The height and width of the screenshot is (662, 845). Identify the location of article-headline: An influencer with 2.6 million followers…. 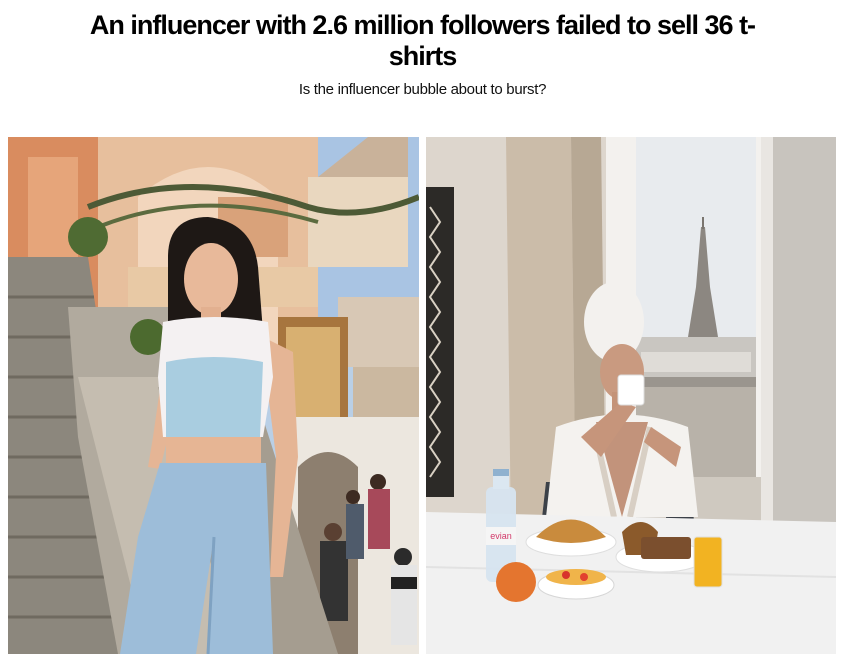
(422, 40).